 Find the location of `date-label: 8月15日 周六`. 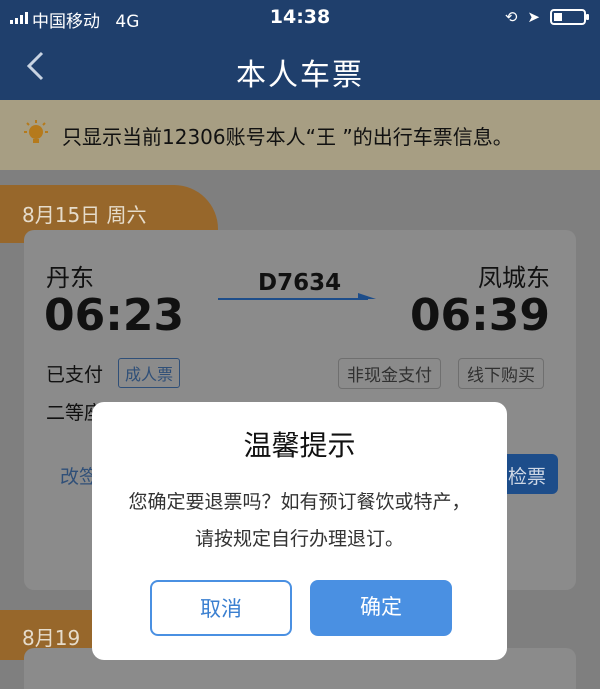

date-label: 8月15日 周六 is located at coordinates (84, 215).